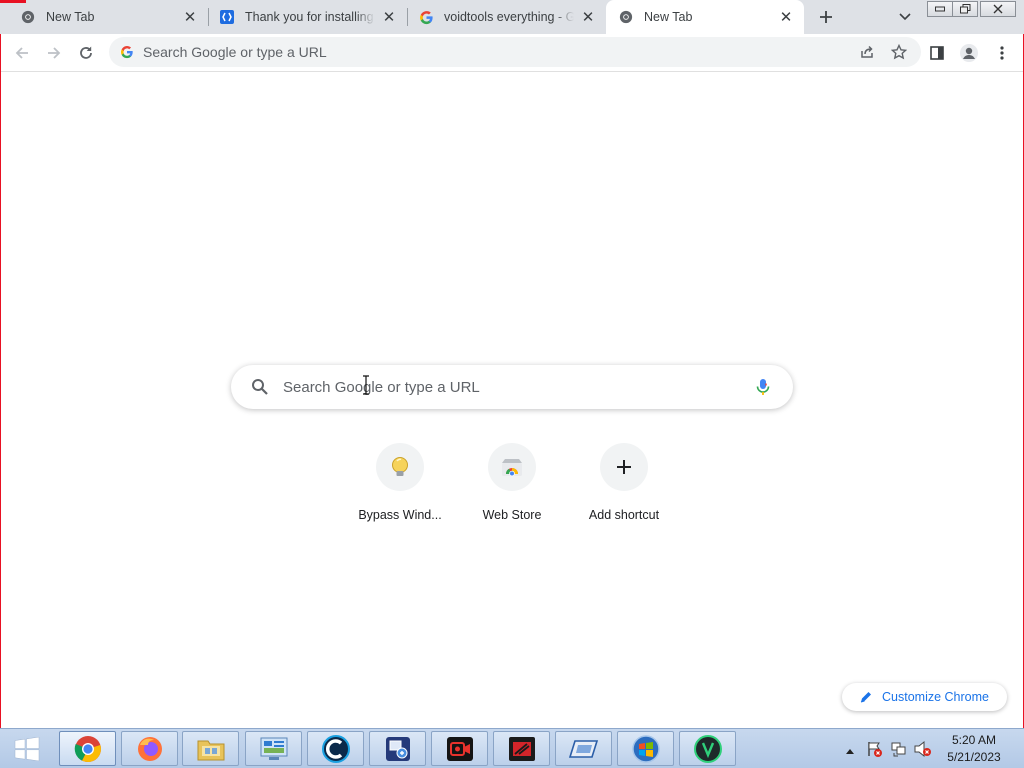 The image size is (1024, 768). I want to click on tab-title: Thank you for installing AnyDesk, so click(310, 17).